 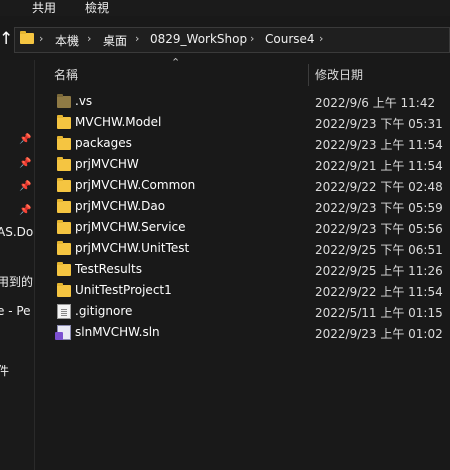 I want to click on file-modified-date: 2022/9/21 上午 11:54, so click(x=379, y=166).